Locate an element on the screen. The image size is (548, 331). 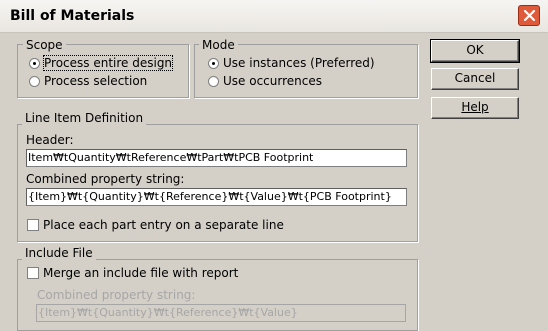
radio-process-selection: Process selection is located at coordinates (104, 81).